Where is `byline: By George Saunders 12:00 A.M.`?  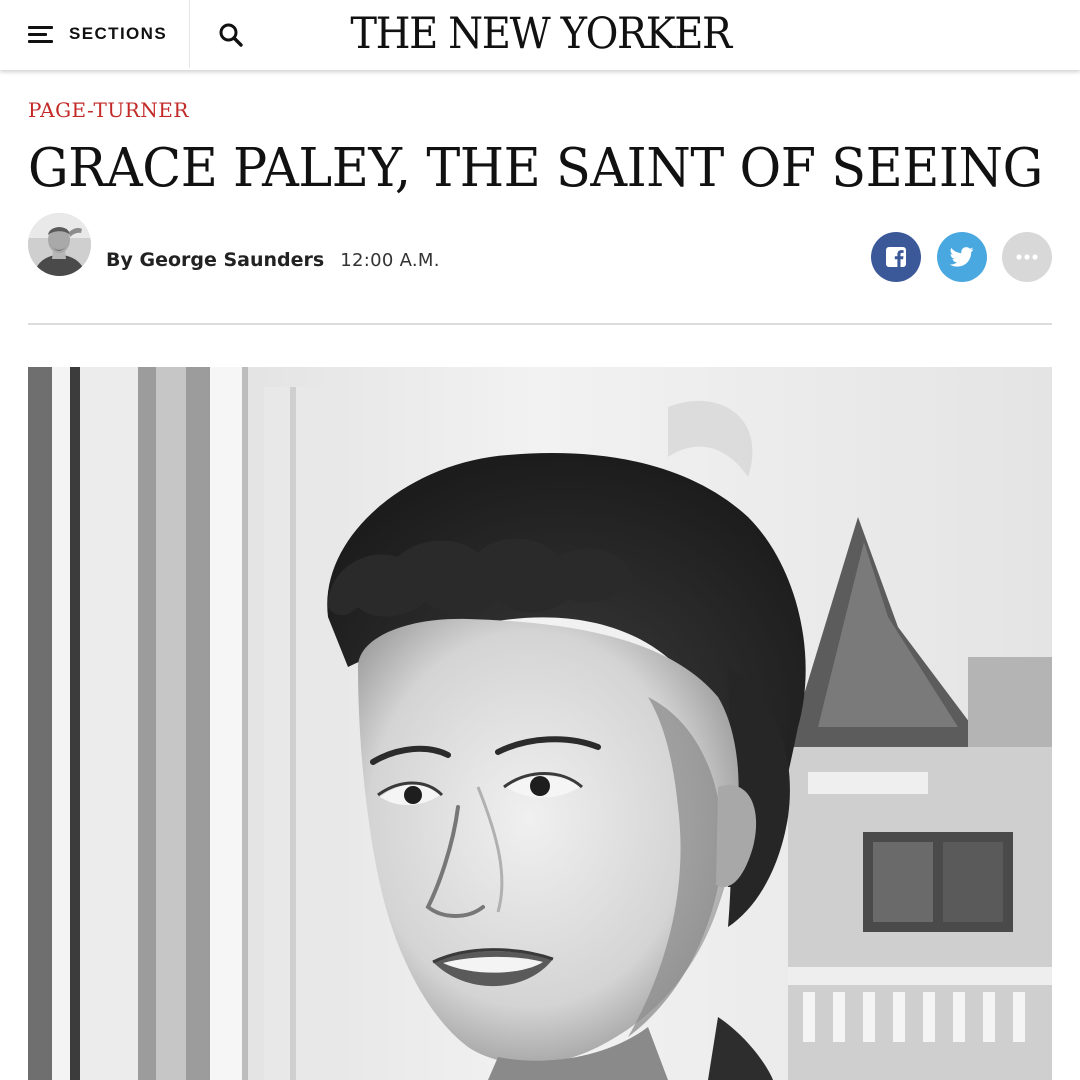
byline: By George Saunders 12:00 A.M. is located at coordinates (273, 260).